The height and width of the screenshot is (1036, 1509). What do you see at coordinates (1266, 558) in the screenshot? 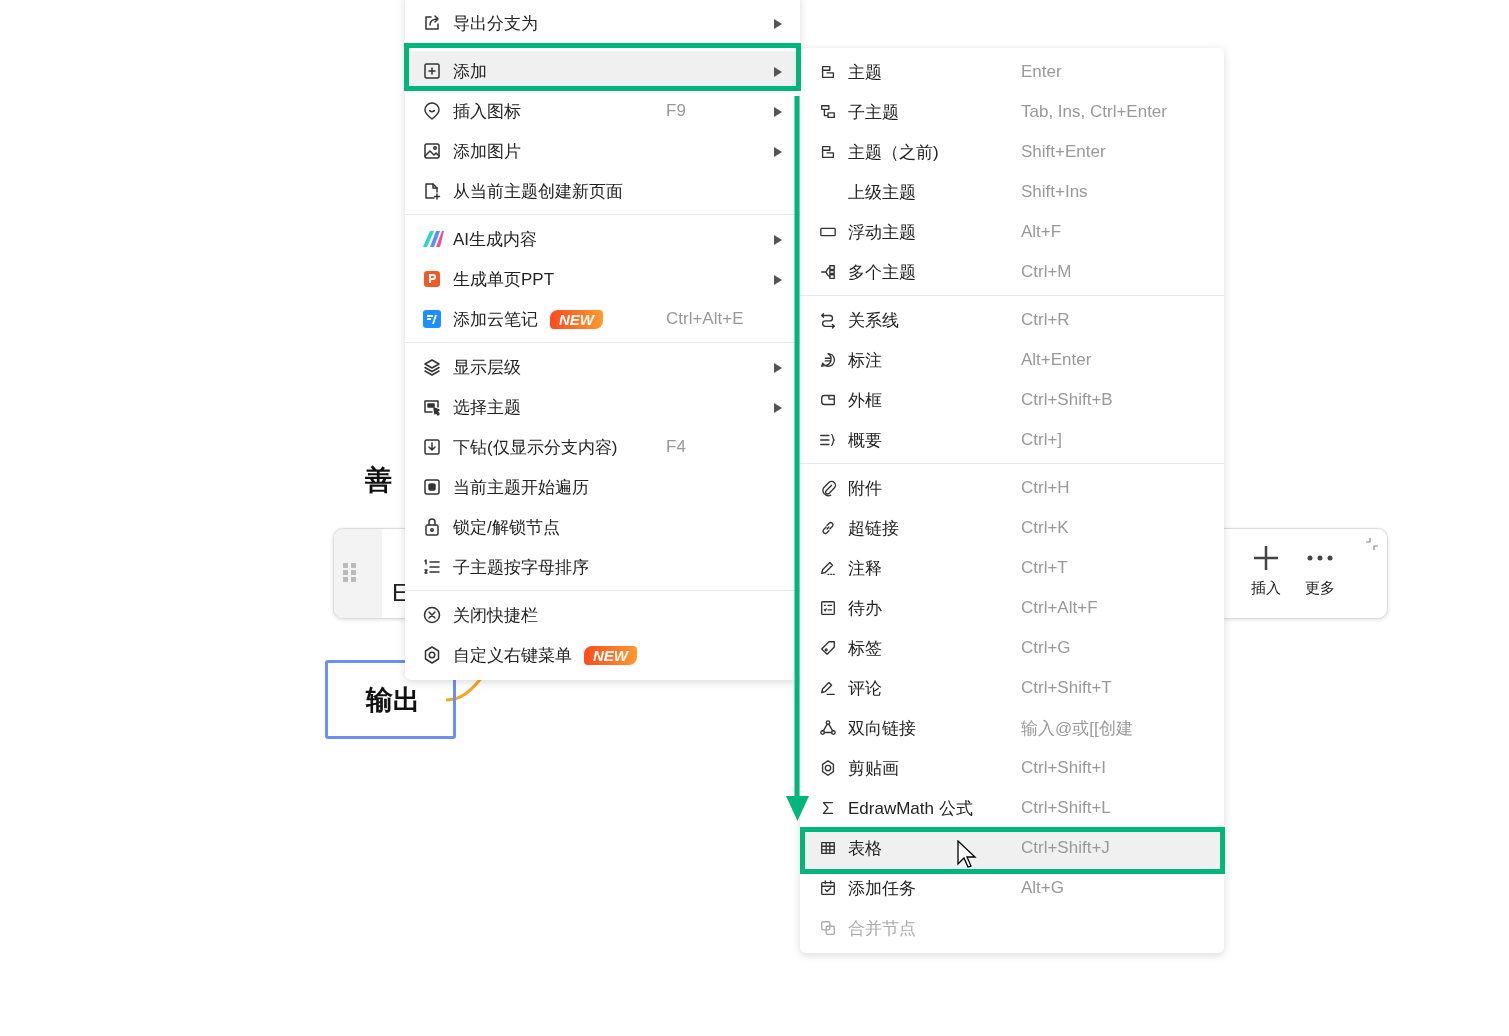
I see `plus-icon` at bounding box center [1266, 558].